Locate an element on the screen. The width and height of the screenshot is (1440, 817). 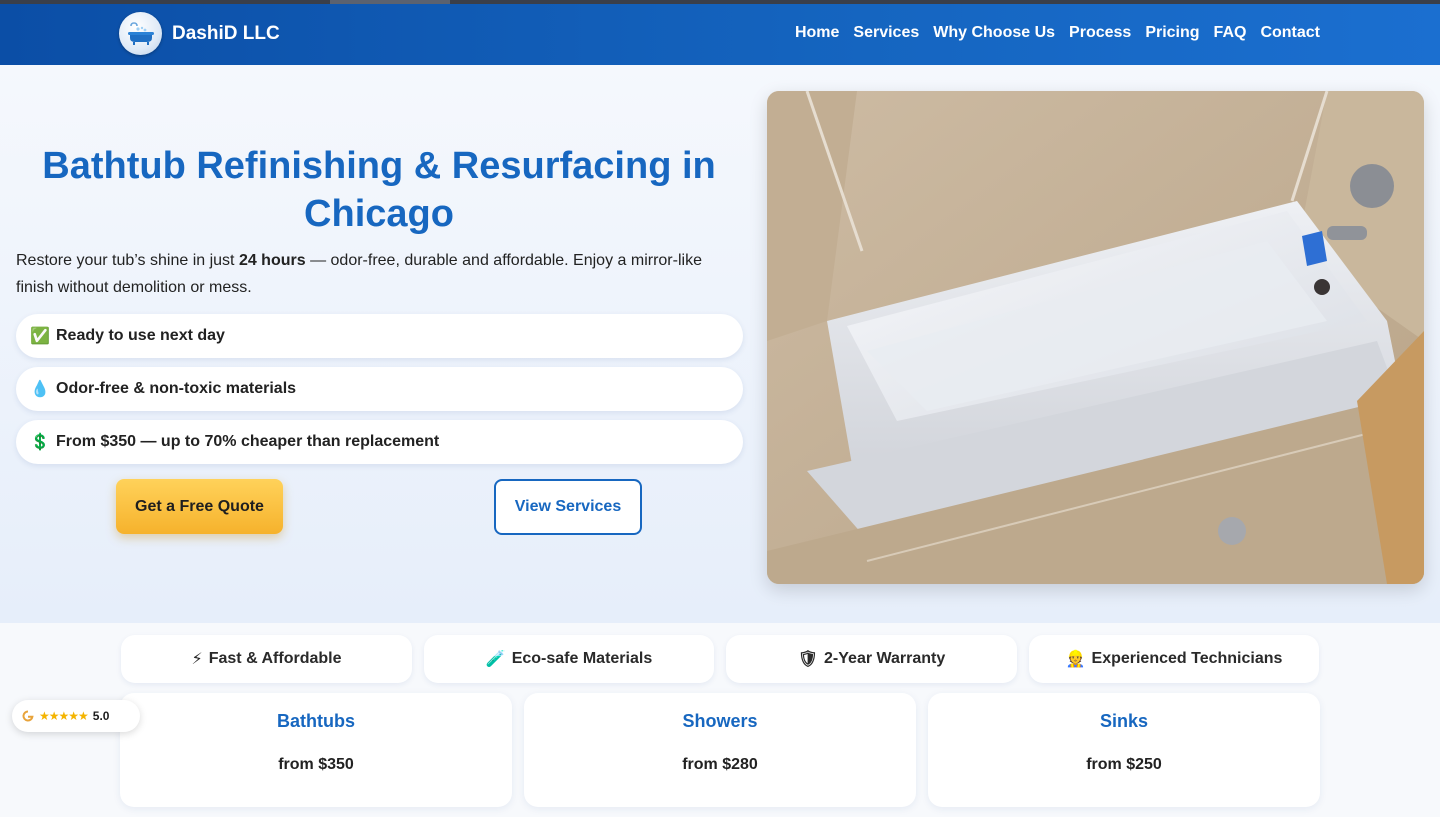
badge-technicians: 👷 Experienced Technicians is located at coordinates (1174, 659).